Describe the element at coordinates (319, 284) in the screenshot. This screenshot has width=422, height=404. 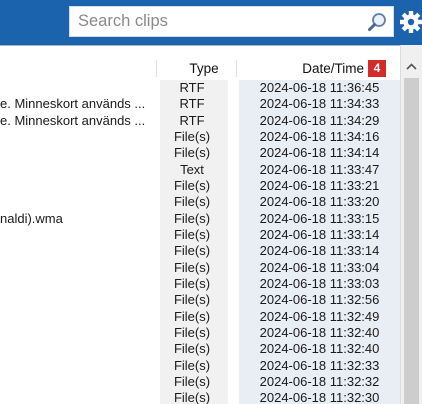
I see `cell-date: 2024-06-18 11:33:03` at that location.